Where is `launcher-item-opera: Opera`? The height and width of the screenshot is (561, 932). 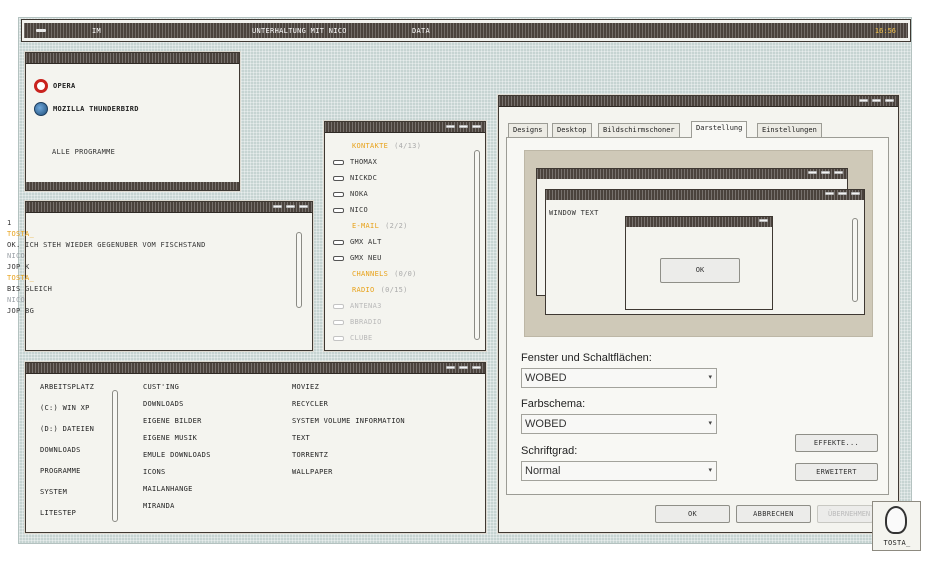
launcher-item-opera: Opera is located at coordinates (55, 86).